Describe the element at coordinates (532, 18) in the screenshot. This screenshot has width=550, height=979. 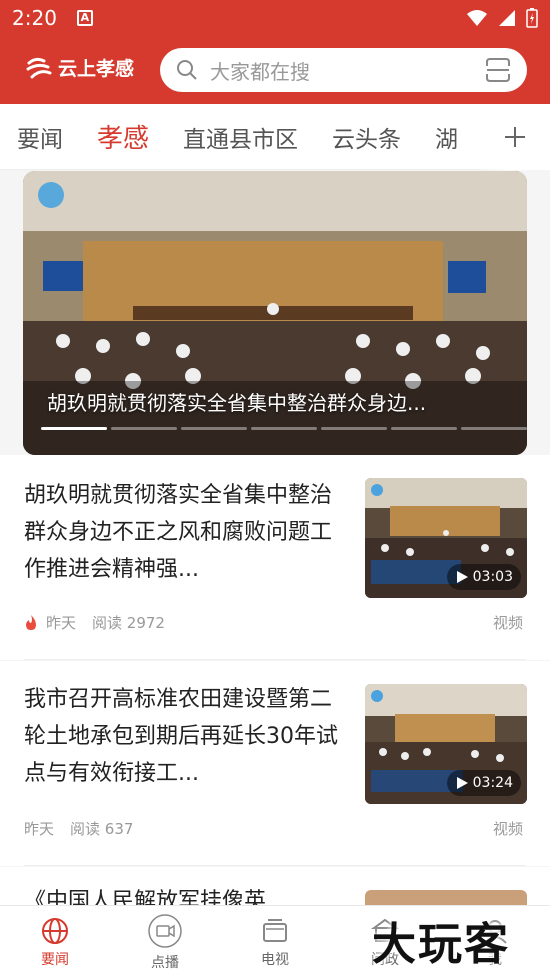
I see `battery-icon` at that location.